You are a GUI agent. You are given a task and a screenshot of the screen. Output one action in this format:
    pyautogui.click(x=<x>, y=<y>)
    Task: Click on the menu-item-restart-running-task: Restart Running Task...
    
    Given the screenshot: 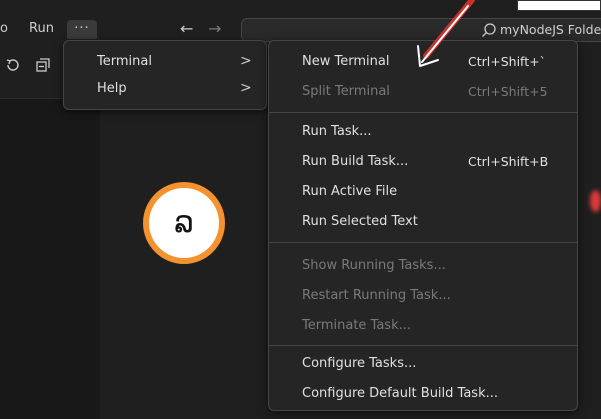 What is the action you would take?
    pyautogui.click(x=423, y=296)
    